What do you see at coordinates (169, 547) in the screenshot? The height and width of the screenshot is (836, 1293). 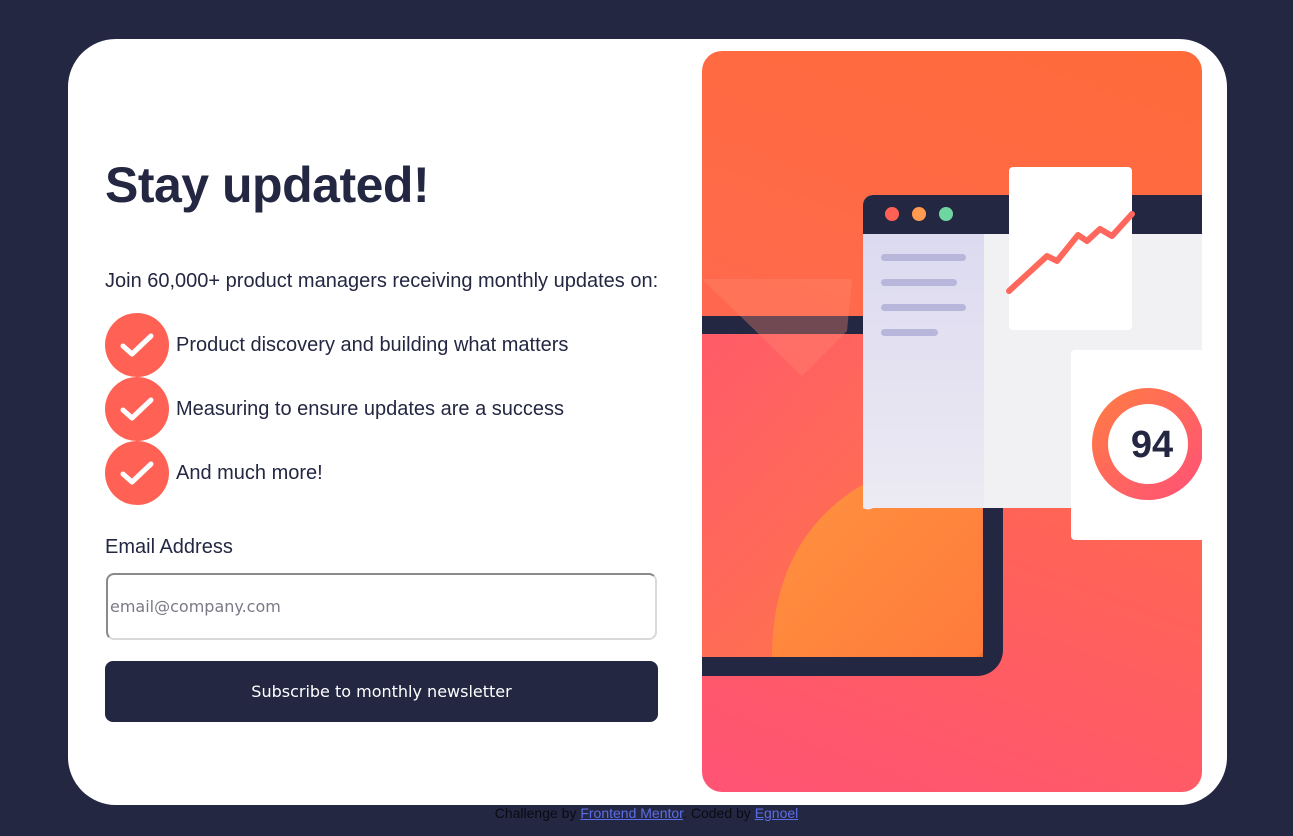 I see `email-label: Email Address` at bounding box center [169, 547].